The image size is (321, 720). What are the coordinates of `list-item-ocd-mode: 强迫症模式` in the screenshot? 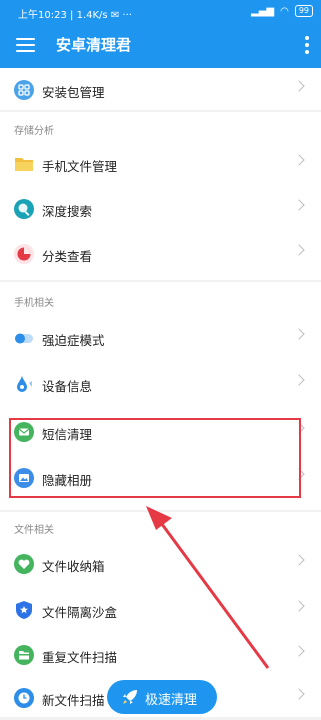 It's located at (160, 338).